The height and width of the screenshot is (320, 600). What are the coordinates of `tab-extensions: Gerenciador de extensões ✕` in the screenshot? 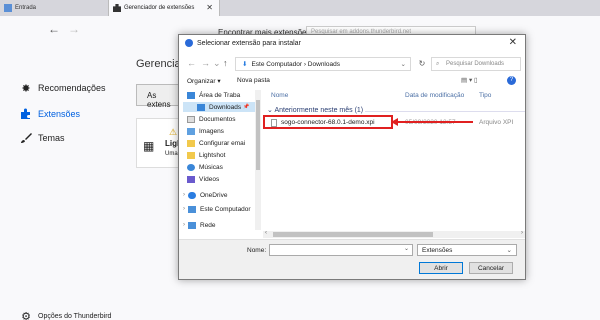 It's located at (164, 8).